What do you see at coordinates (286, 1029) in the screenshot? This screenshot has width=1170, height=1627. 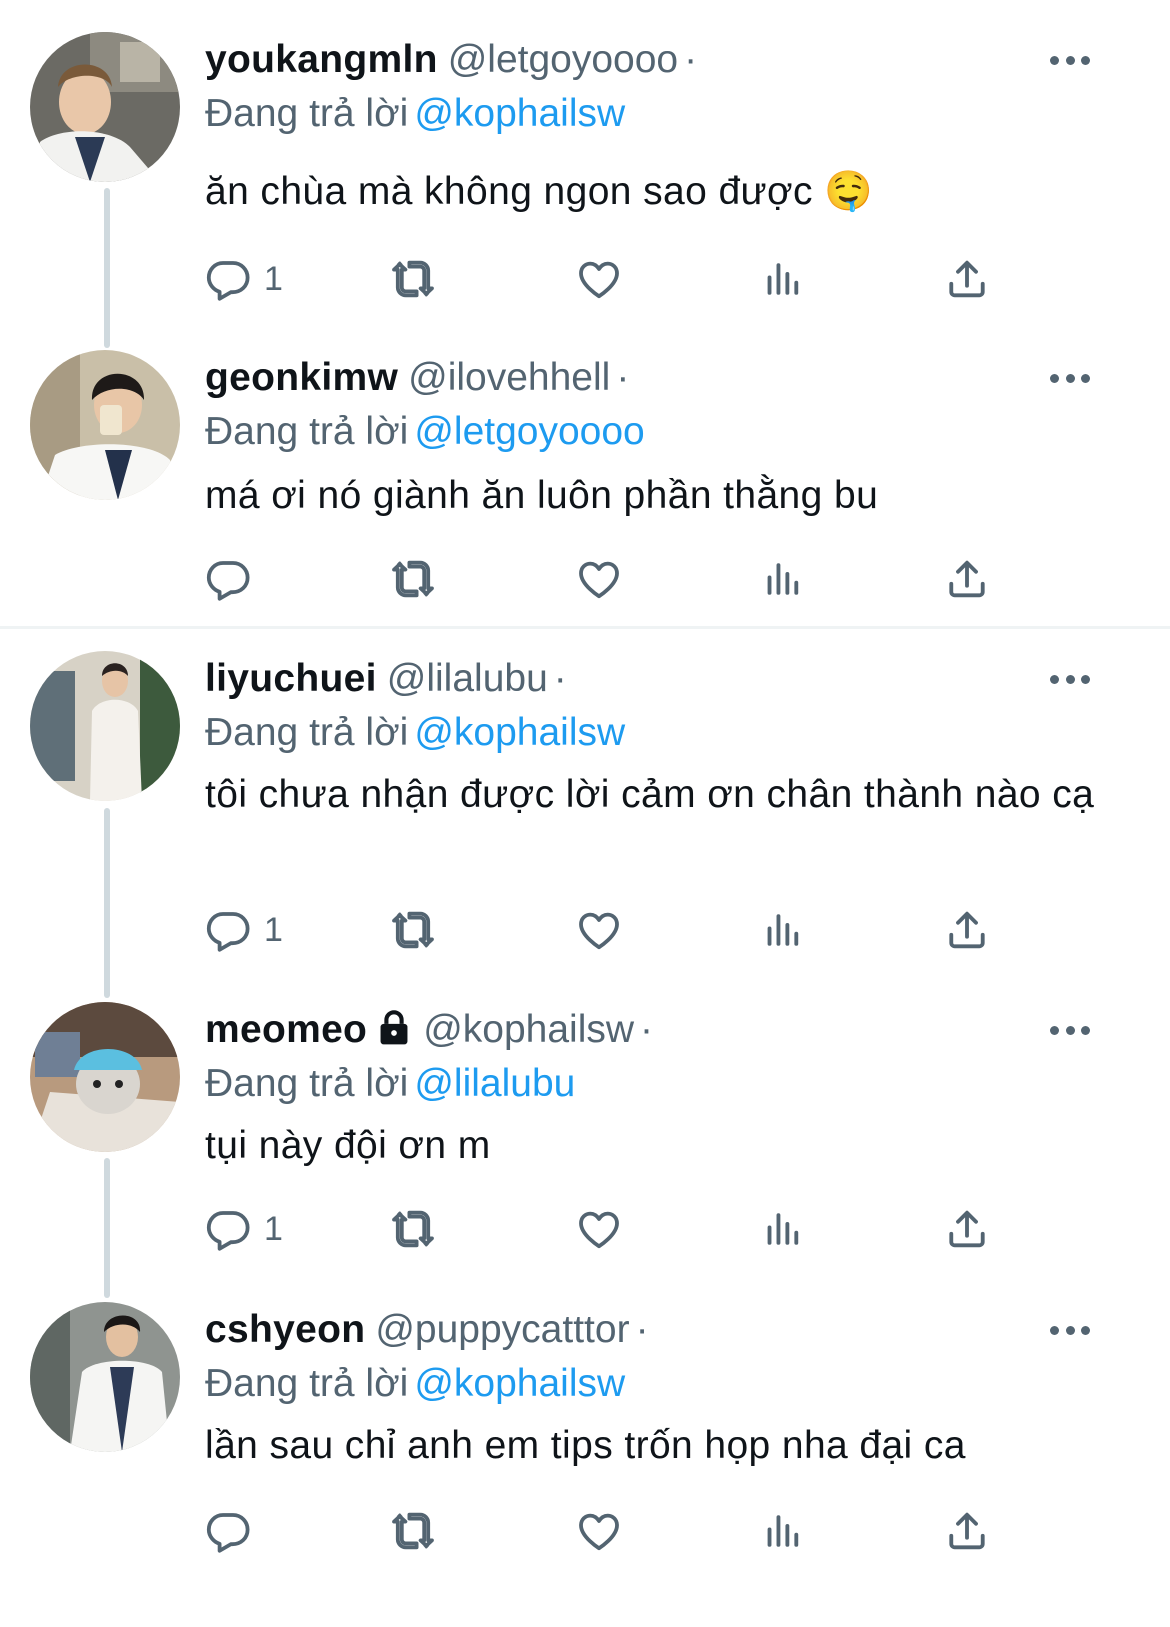 I see `display-name: meomeo` at bounding box center [286, 1029].